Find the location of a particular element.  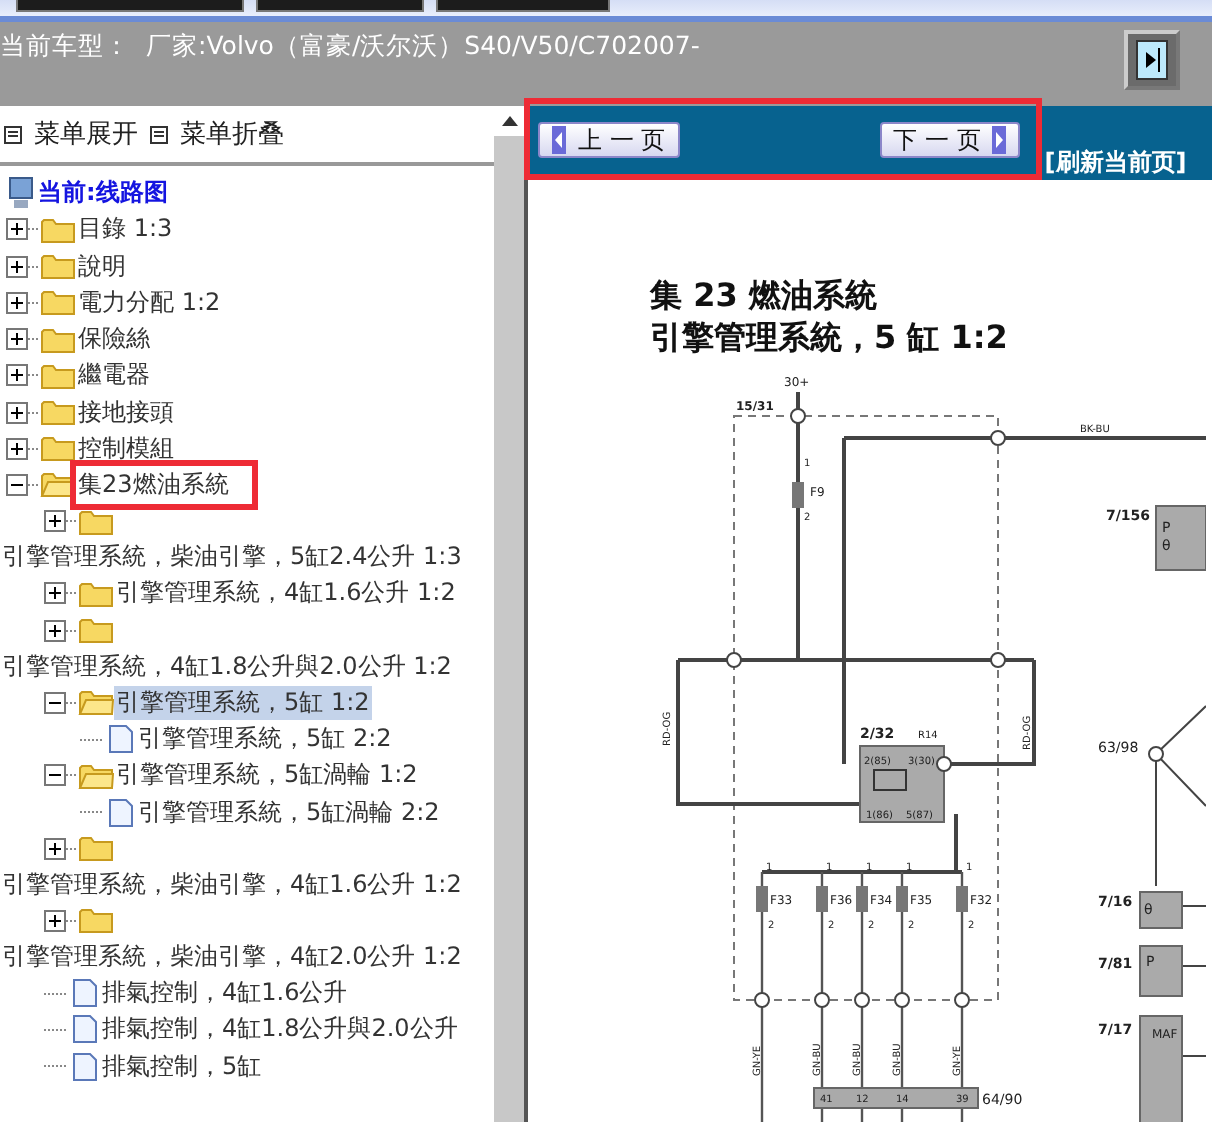

tree-item: 排氣控制，5缸 is located at coordinates (182, 1066).